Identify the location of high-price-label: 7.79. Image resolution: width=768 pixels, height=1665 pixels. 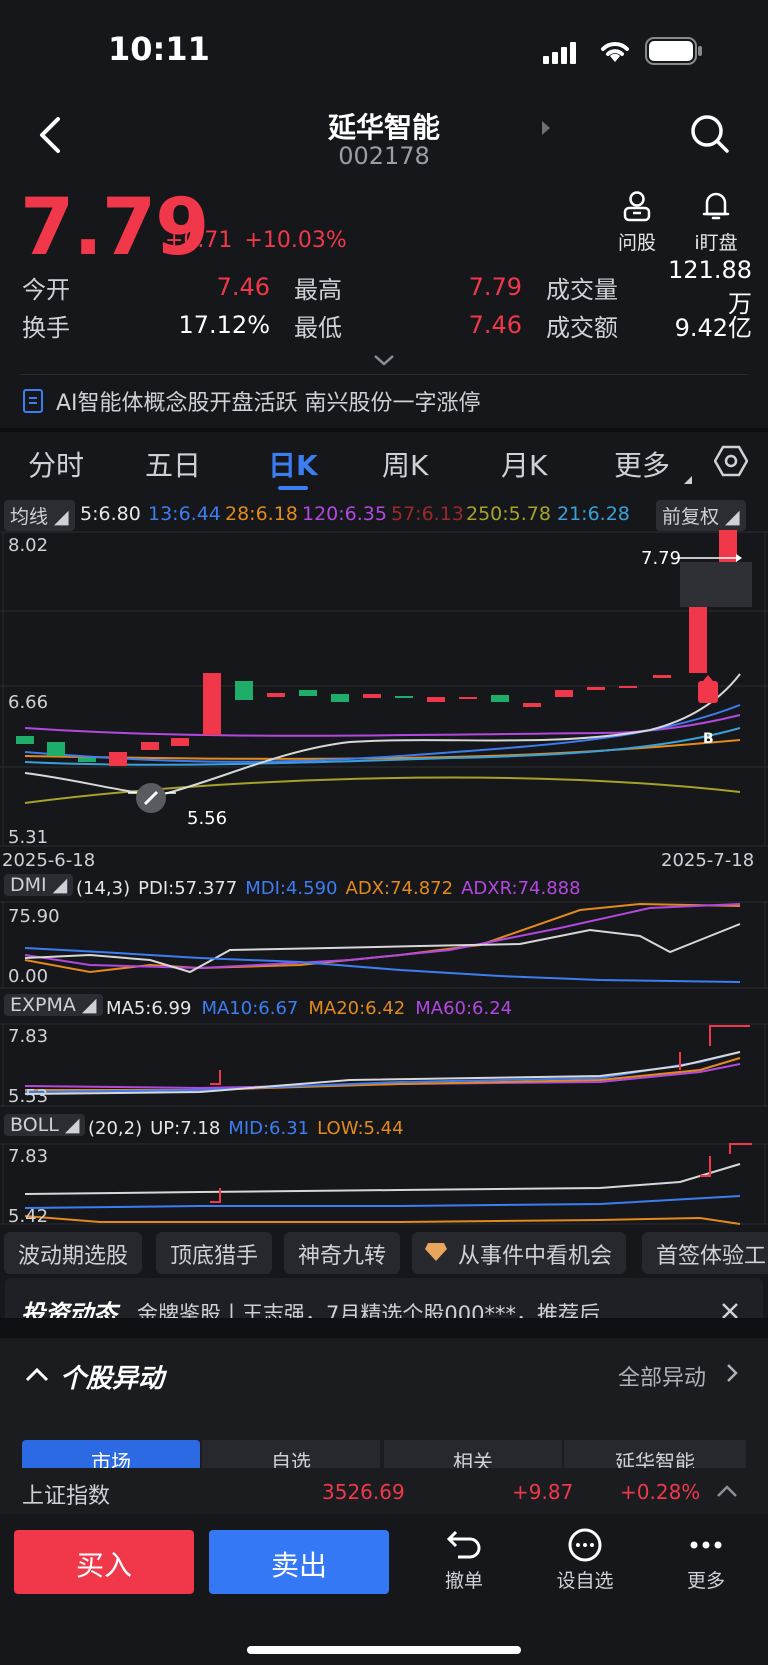
(661, 558).